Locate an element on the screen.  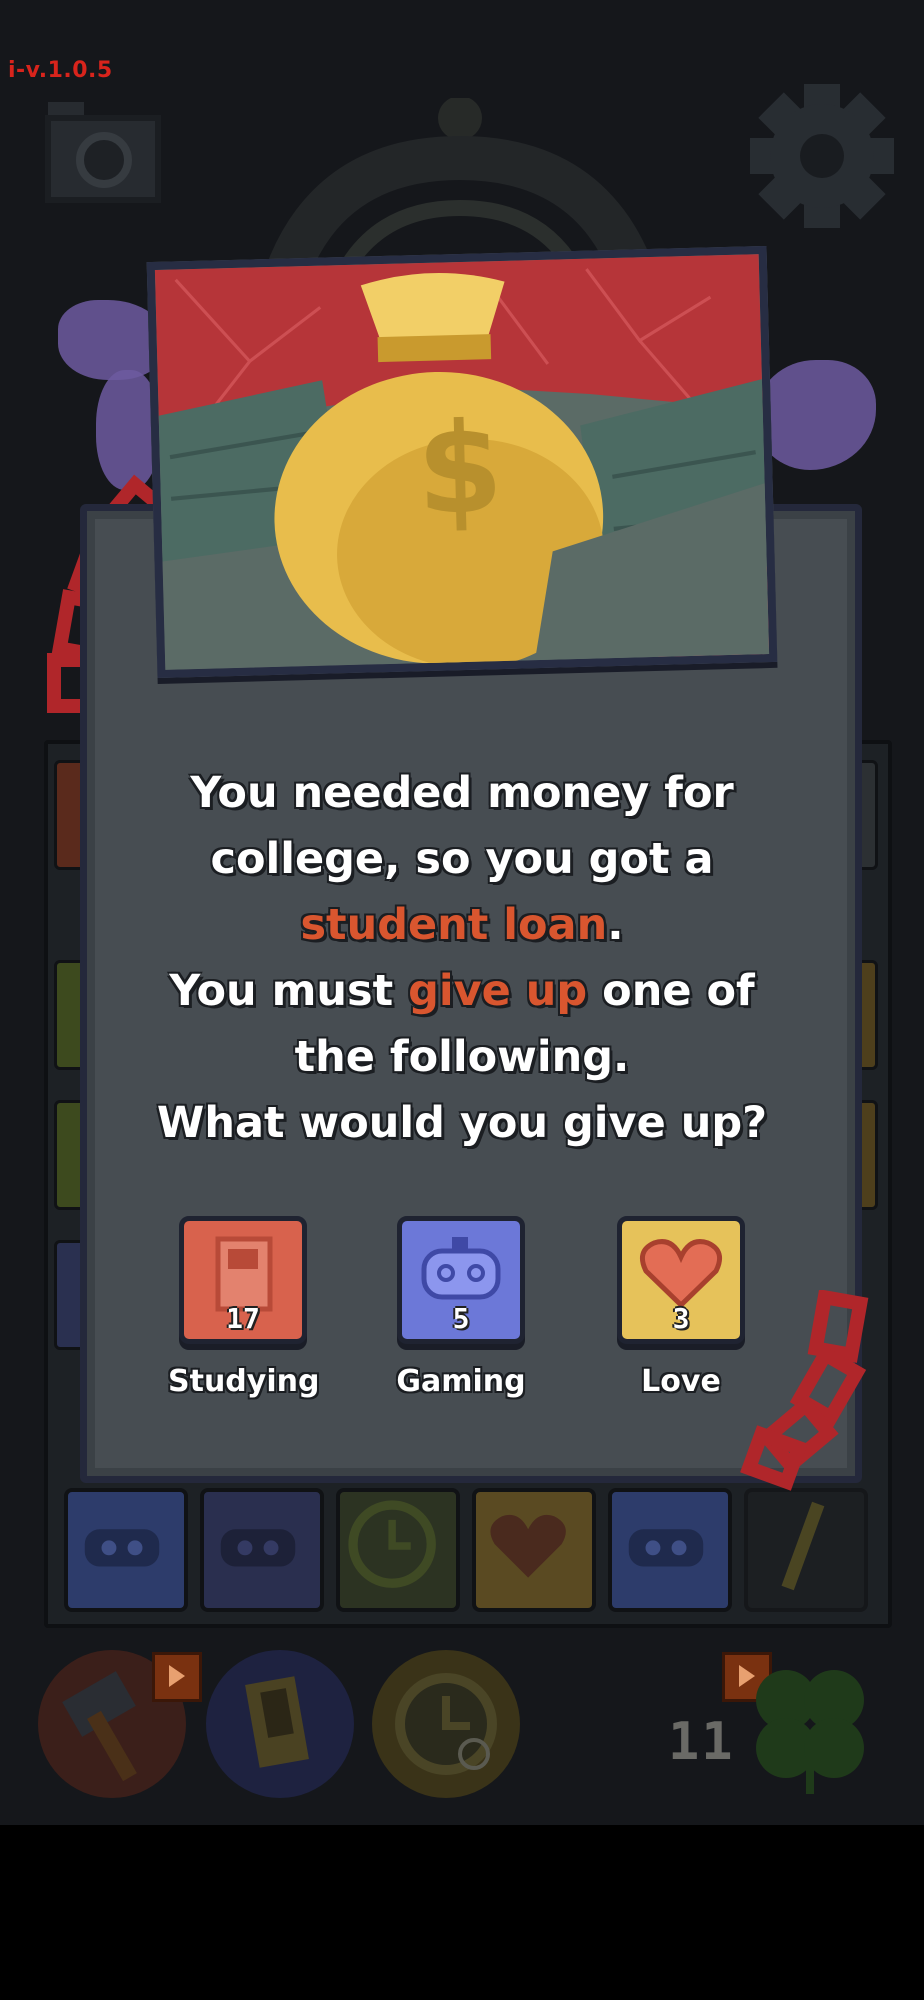
clover-icon is located at coordinates (810, 1732).